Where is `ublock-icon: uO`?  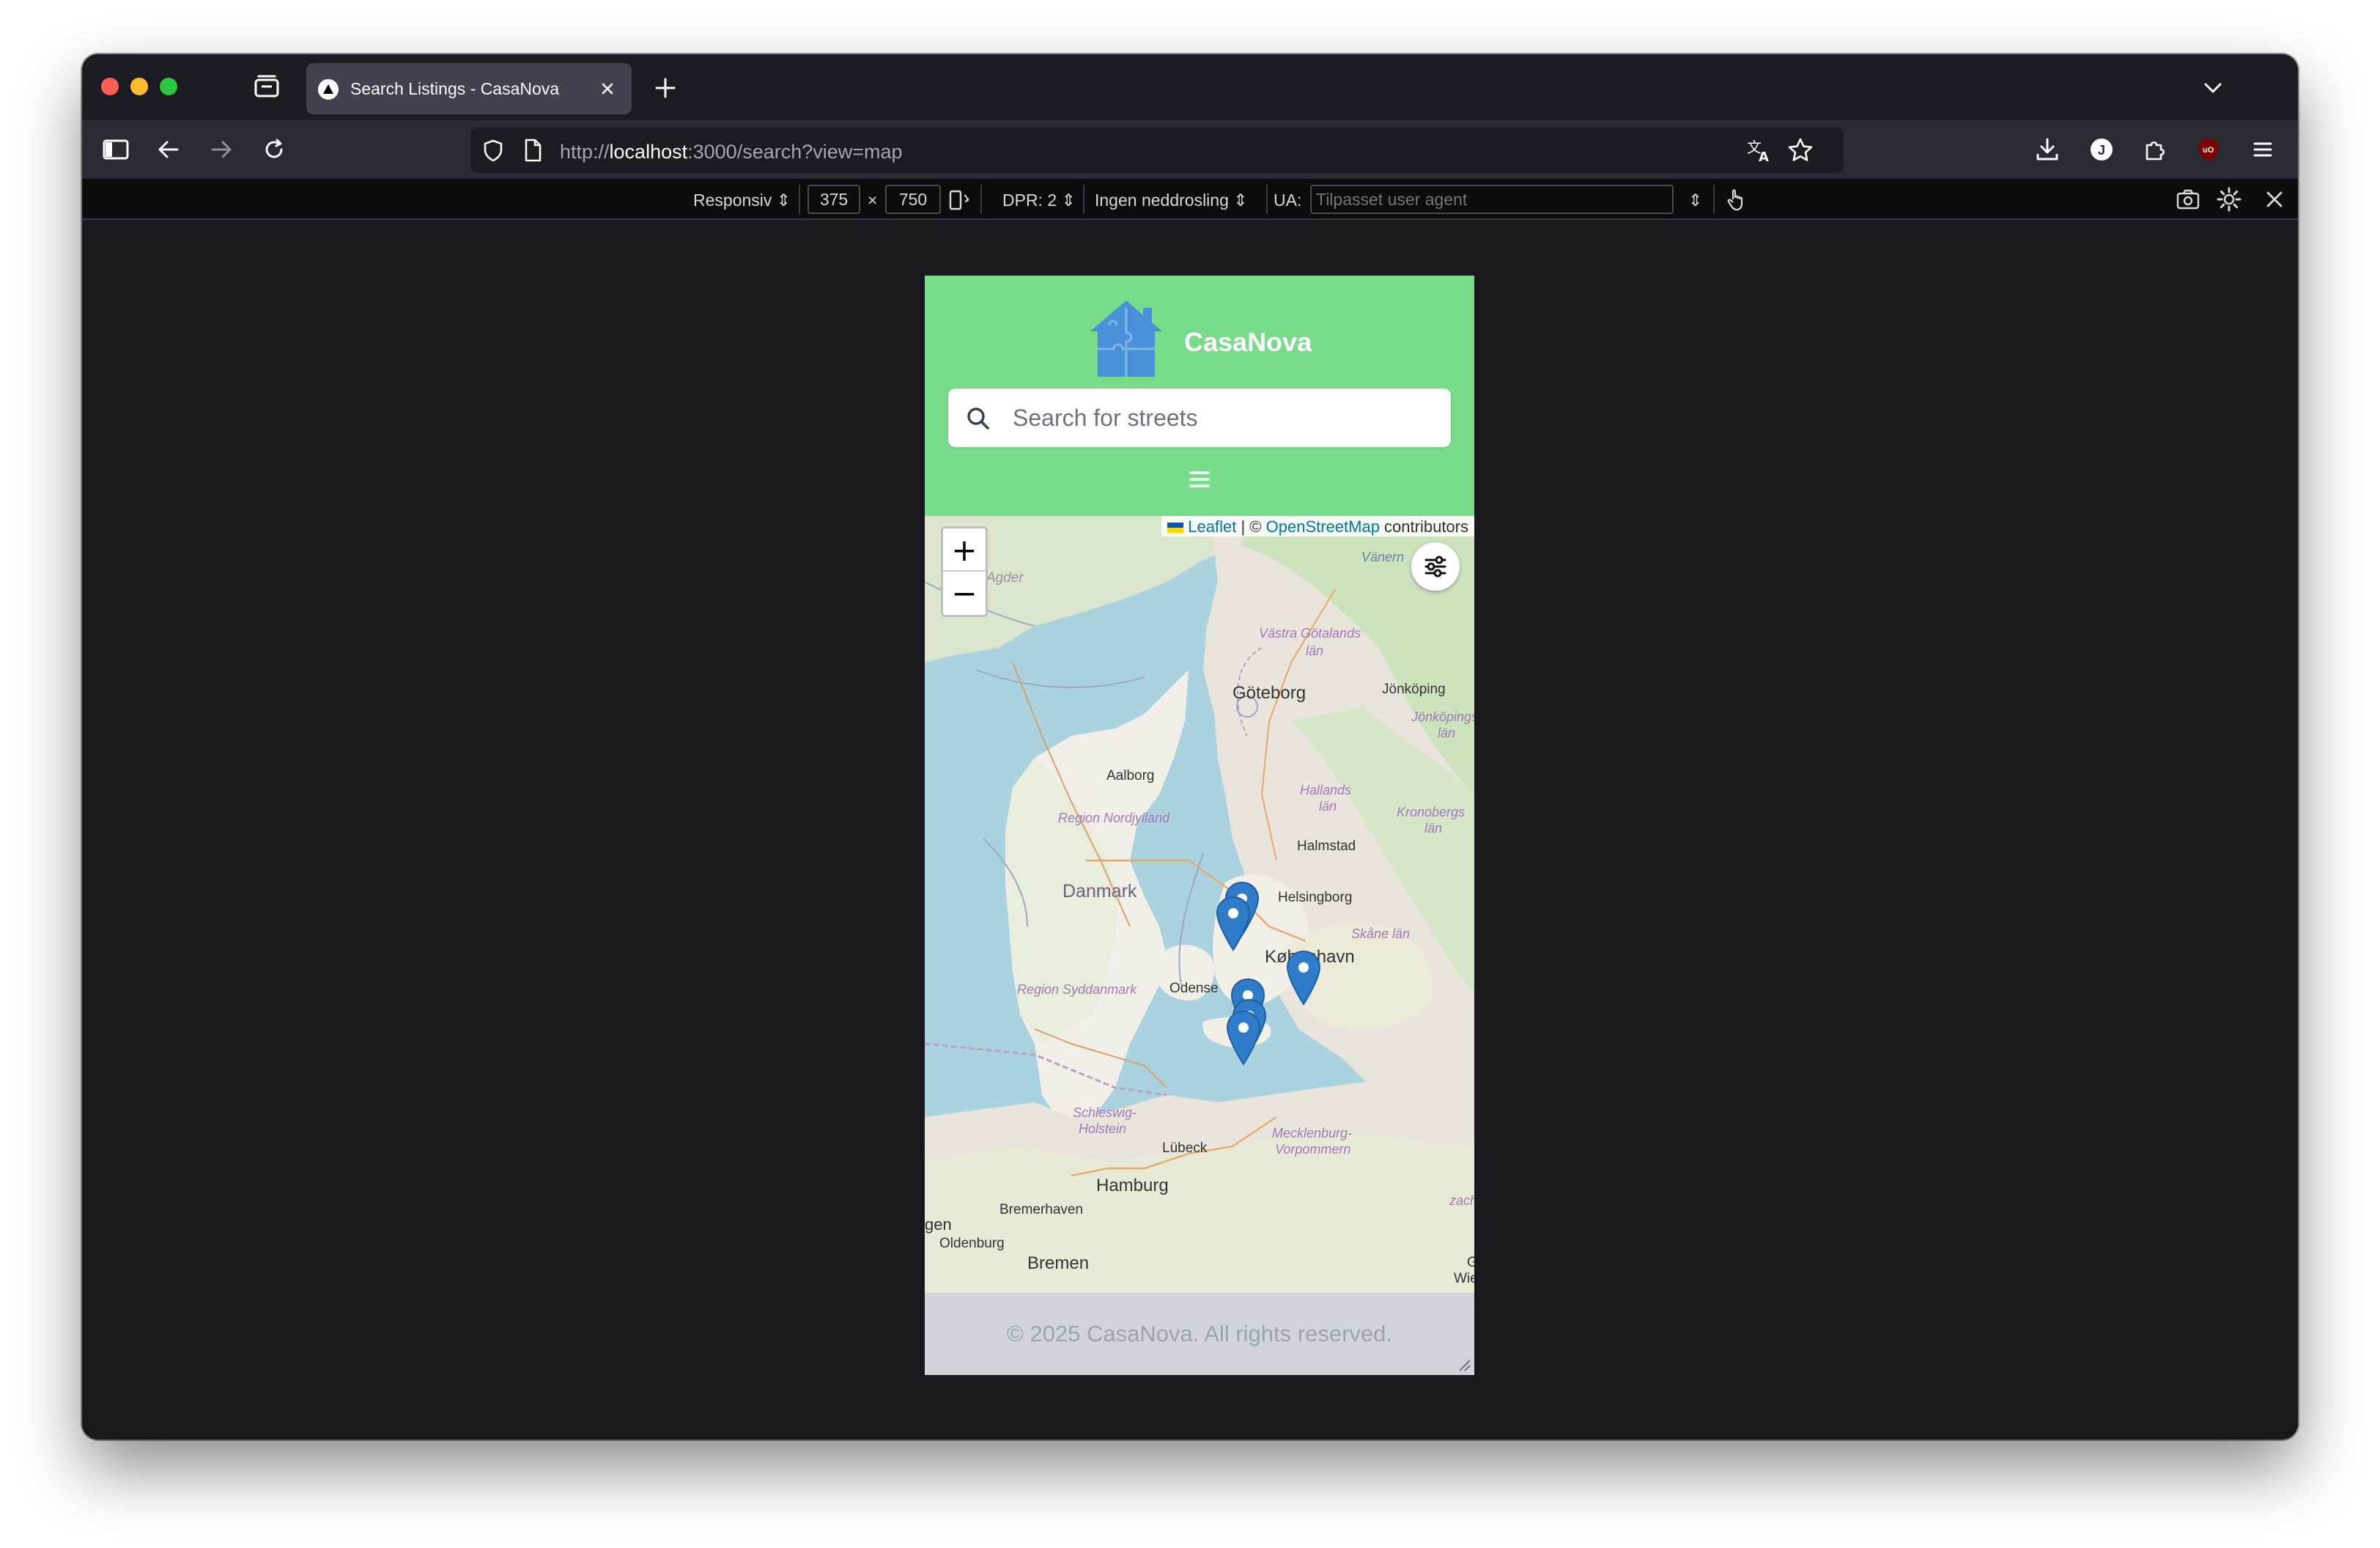 ublock-icon: uO is located at coordinates (2208, 149).